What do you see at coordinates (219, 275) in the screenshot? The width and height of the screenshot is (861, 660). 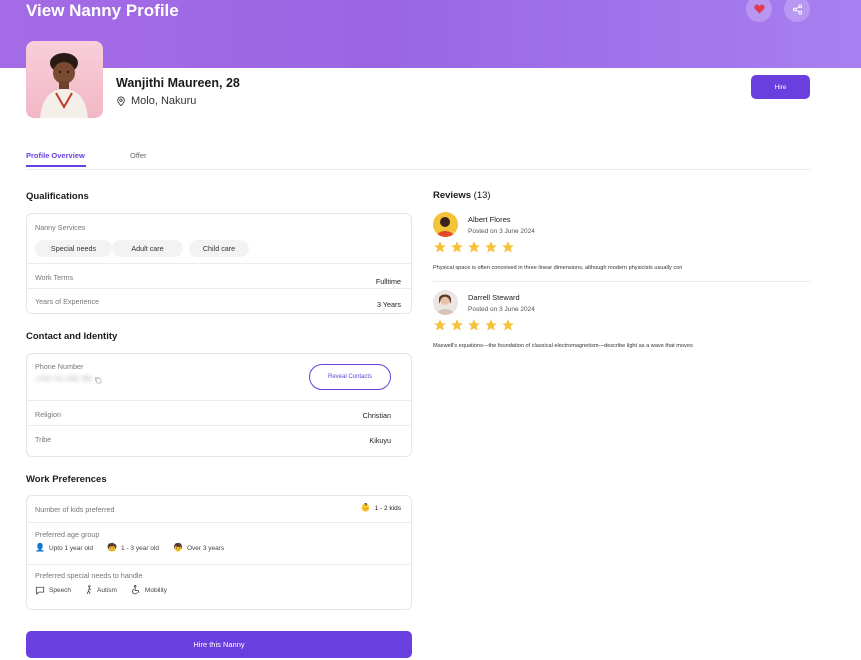 I see `work-terms-row: Work Terms Fulltime` at bounding box center [219, 275].